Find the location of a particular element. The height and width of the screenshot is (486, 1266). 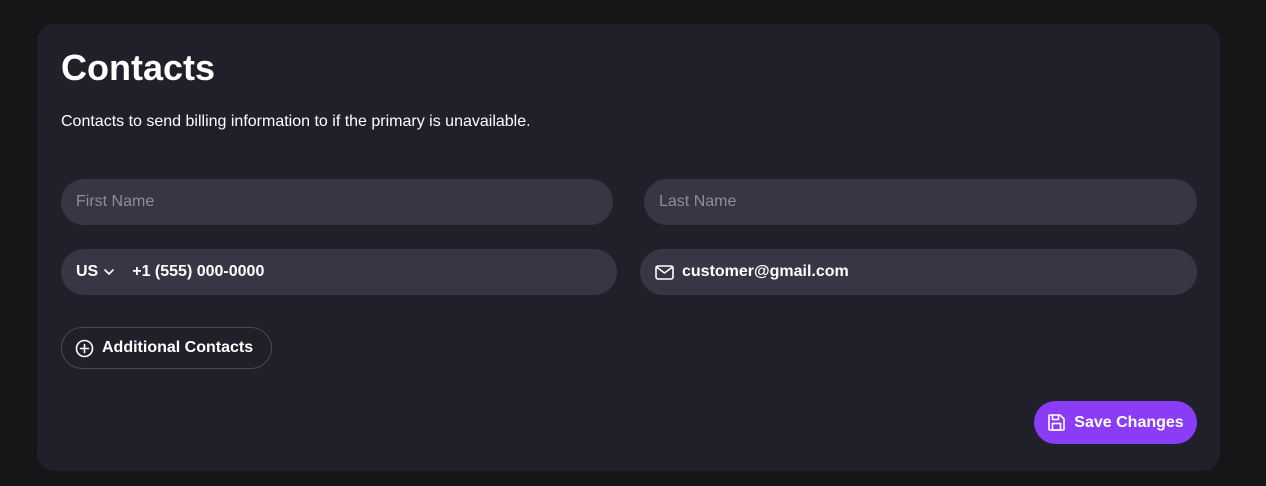

save-changes-button: Save Changes is located at coordinates (1115, 422).